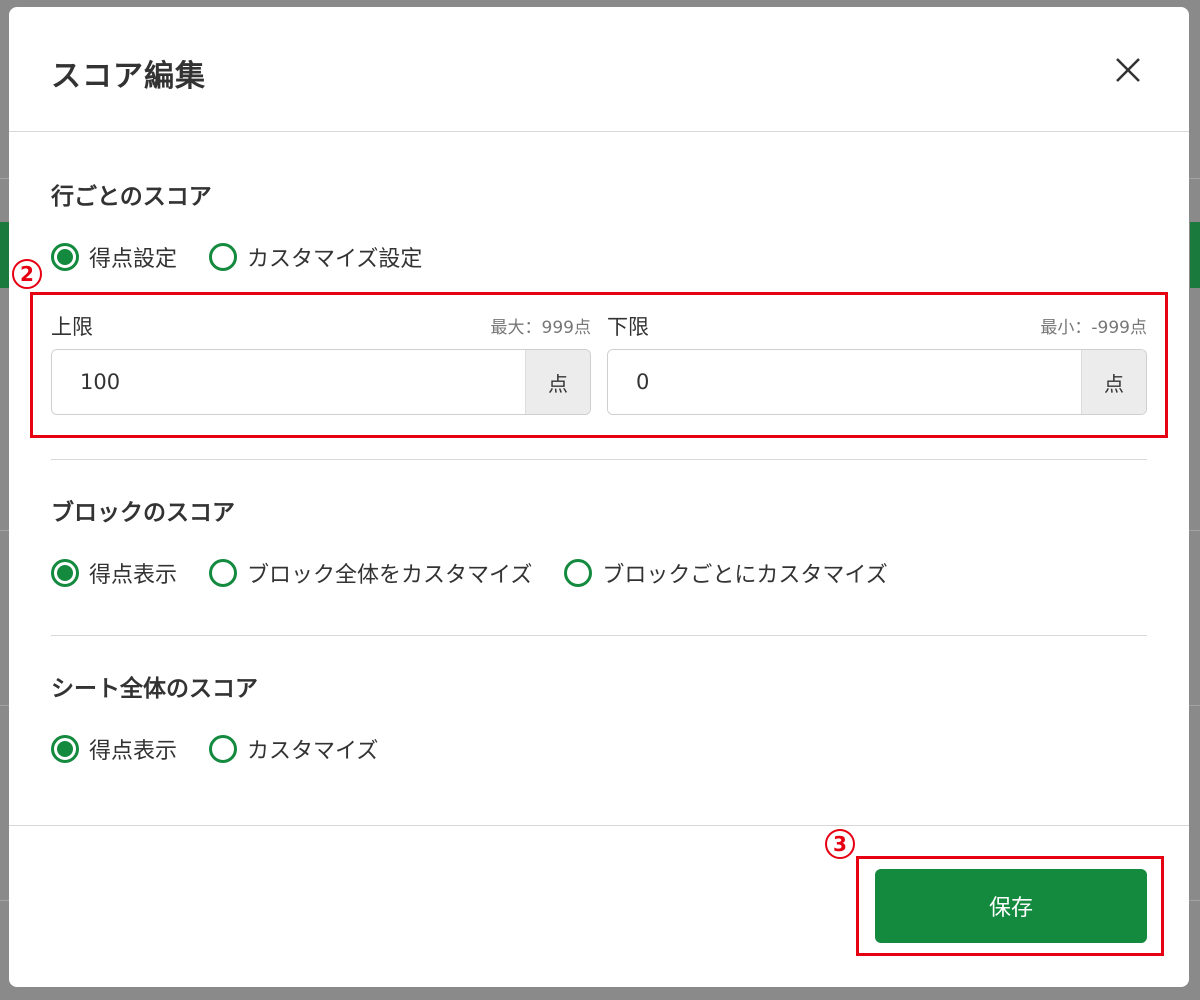  What do you see at coordinates (840, 844) in the screenshot?
I see `annotation-marker-3: 3` at bounding box center [840, 844].